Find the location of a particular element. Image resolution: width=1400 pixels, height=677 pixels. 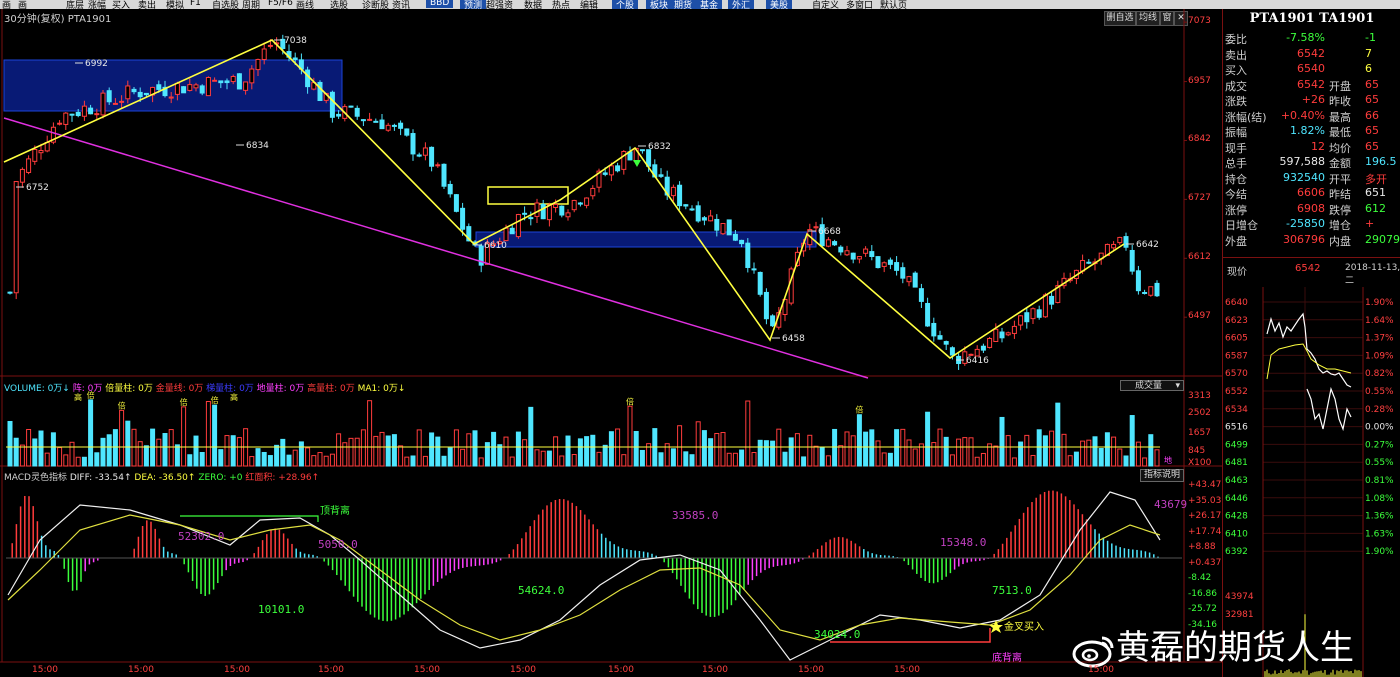

intraday-price-label: 6410 is located at coordinates (1236, 534).